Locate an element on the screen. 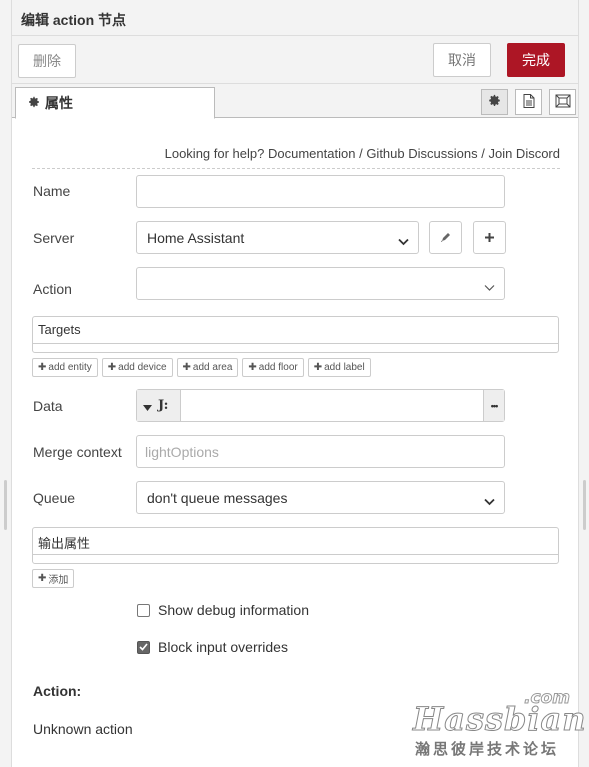  settings-tab-icon-button is located at coordinates (494, 102).